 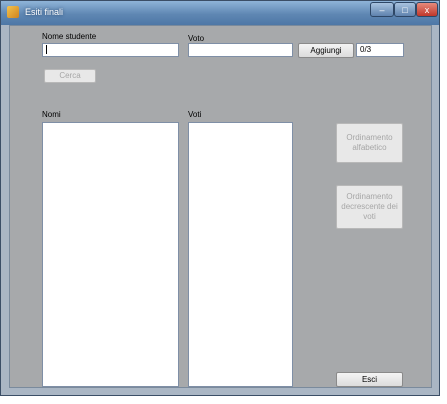 What do you see at coordinates (369, 207) in the screenshot?
I see `sort-grades-descending-button: Ordinamento decrescente dei voti` at bounding box center [369, 207].